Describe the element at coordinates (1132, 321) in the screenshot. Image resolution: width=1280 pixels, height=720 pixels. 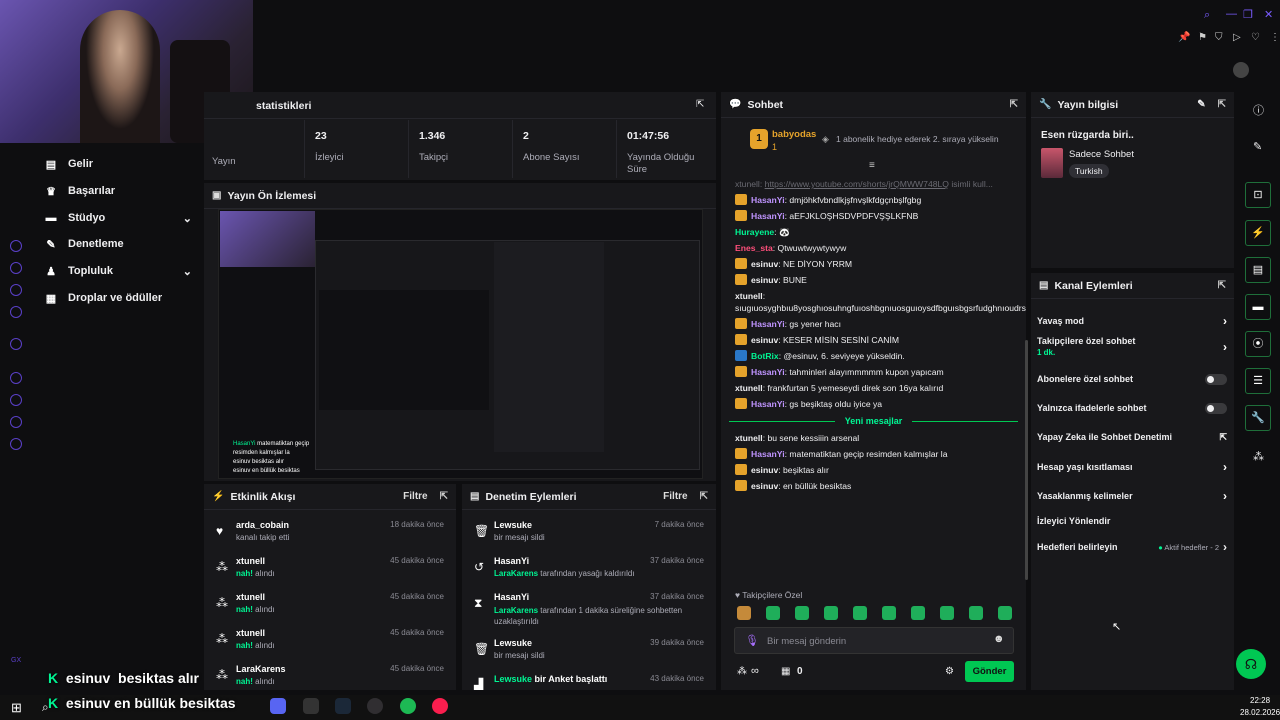
I see `action-slow-mode: Yavaş mod ›` at that location.